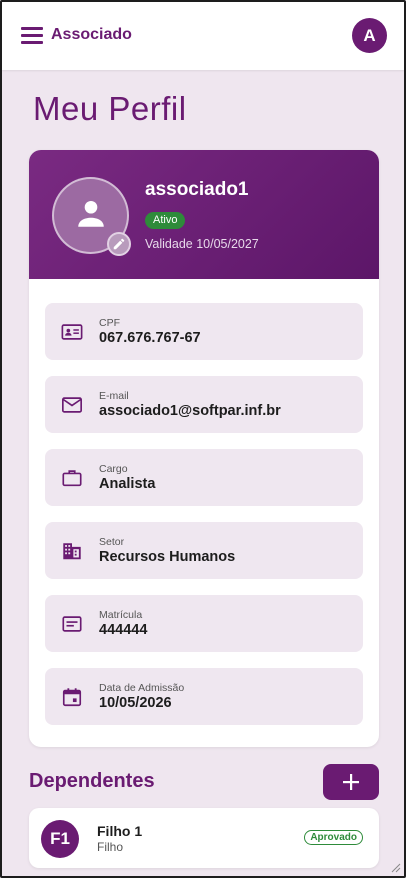  Describe the element at coordinates (91, 34) in the screenshot. I see `app-title: Associado` at that location.